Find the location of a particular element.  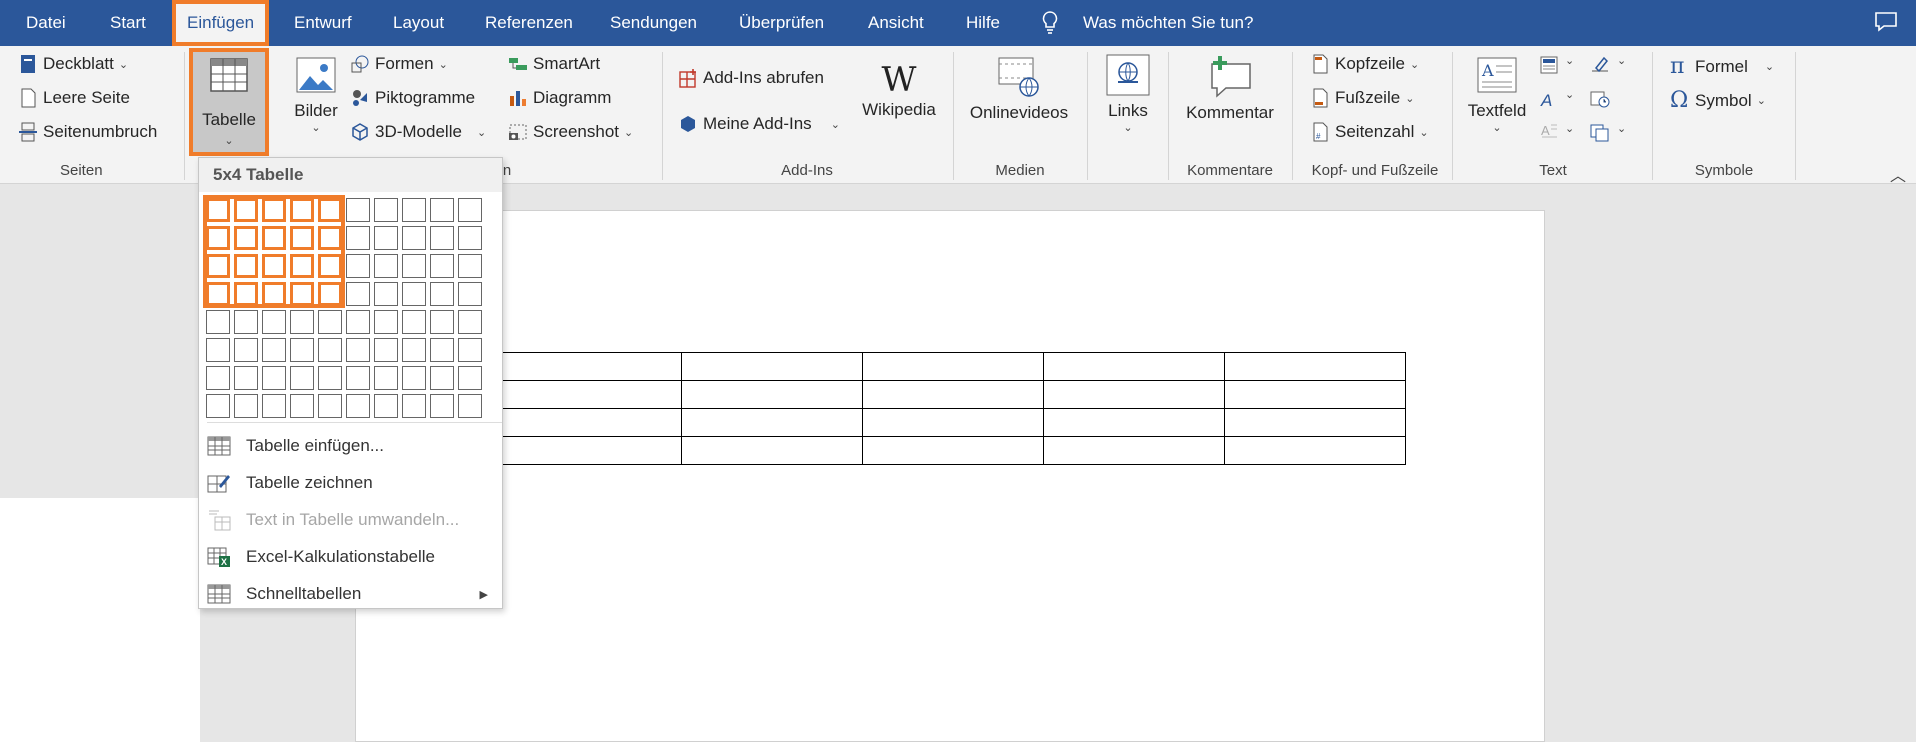

addins-abrufen-button: Add-Ins abrufen is located at coordinates (751, 78).